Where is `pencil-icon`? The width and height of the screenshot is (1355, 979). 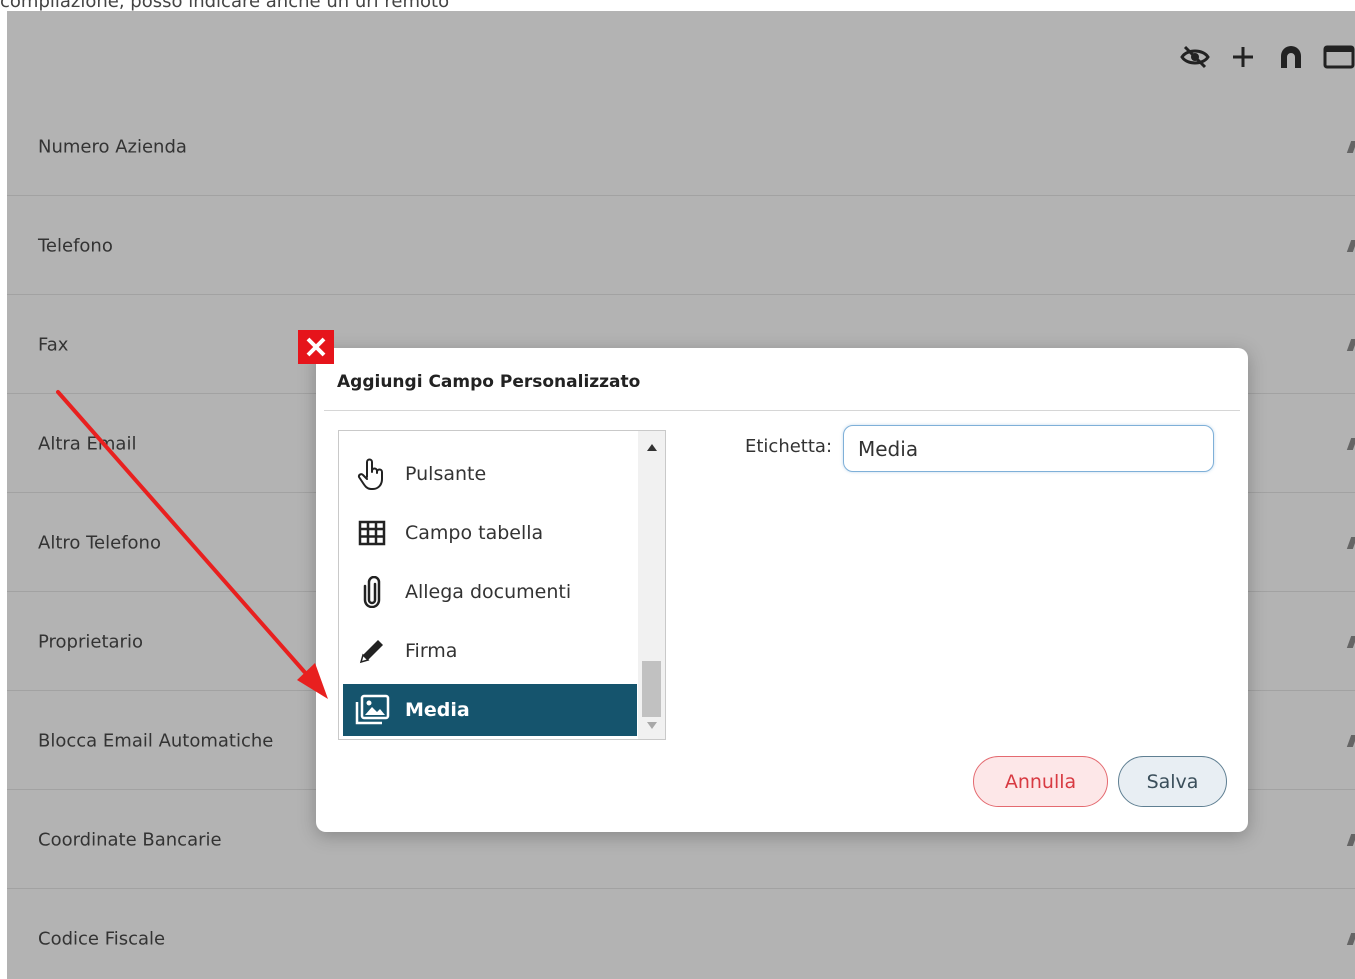 pencil-icon is located at coordinates (372, 651).